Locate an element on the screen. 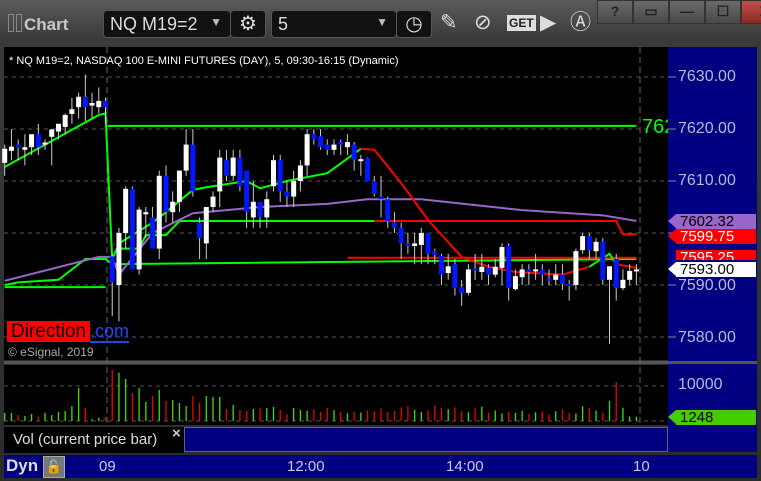 The image size is (761, 481). price-label: 7630.00 is located at coordinates (707, 76).